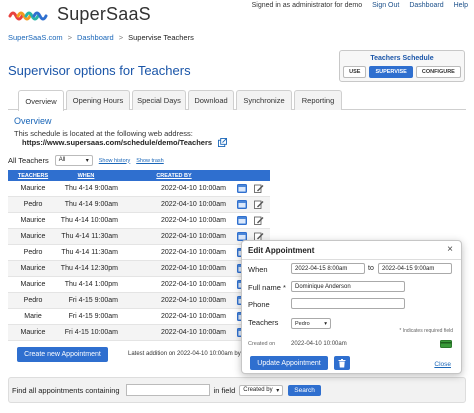  What do you see at coordinates (31, 176) in the screenshot?
I see `column-header-teachers: TEACHERS` at bounding box center [31, 176].